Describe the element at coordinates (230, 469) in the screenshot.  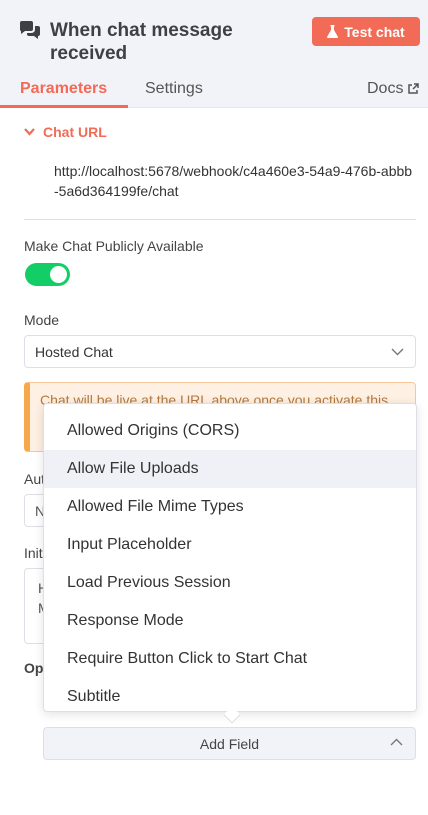
I see `option-allow-file-uploads: Allow File Uploads` at that location.